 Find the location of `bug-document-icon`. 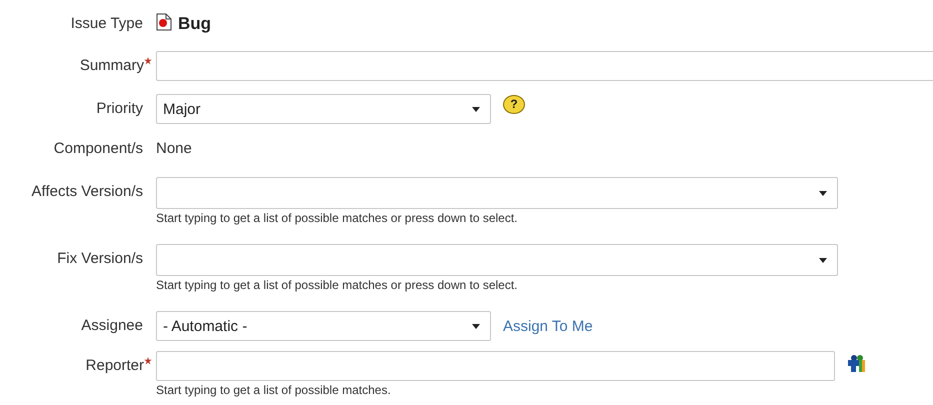

bug-document-icon is located at coordinates (164, 21).